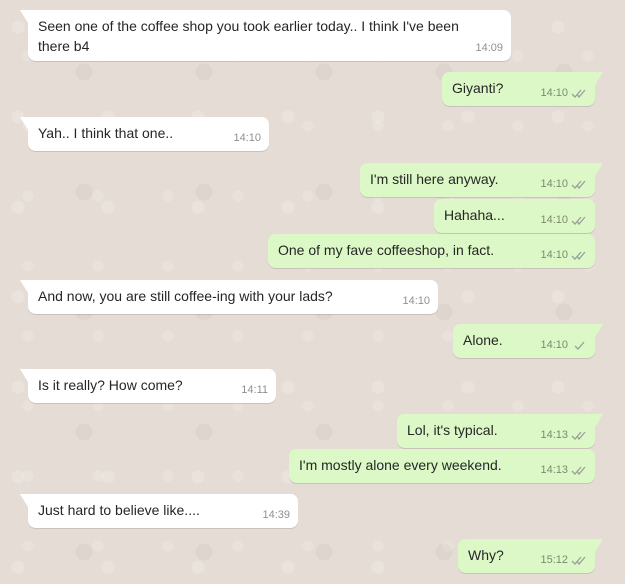 Image resolution: width=625 pixels, height=584 pixels. I want to click on message-meta: 14:11, so click(254, 390).